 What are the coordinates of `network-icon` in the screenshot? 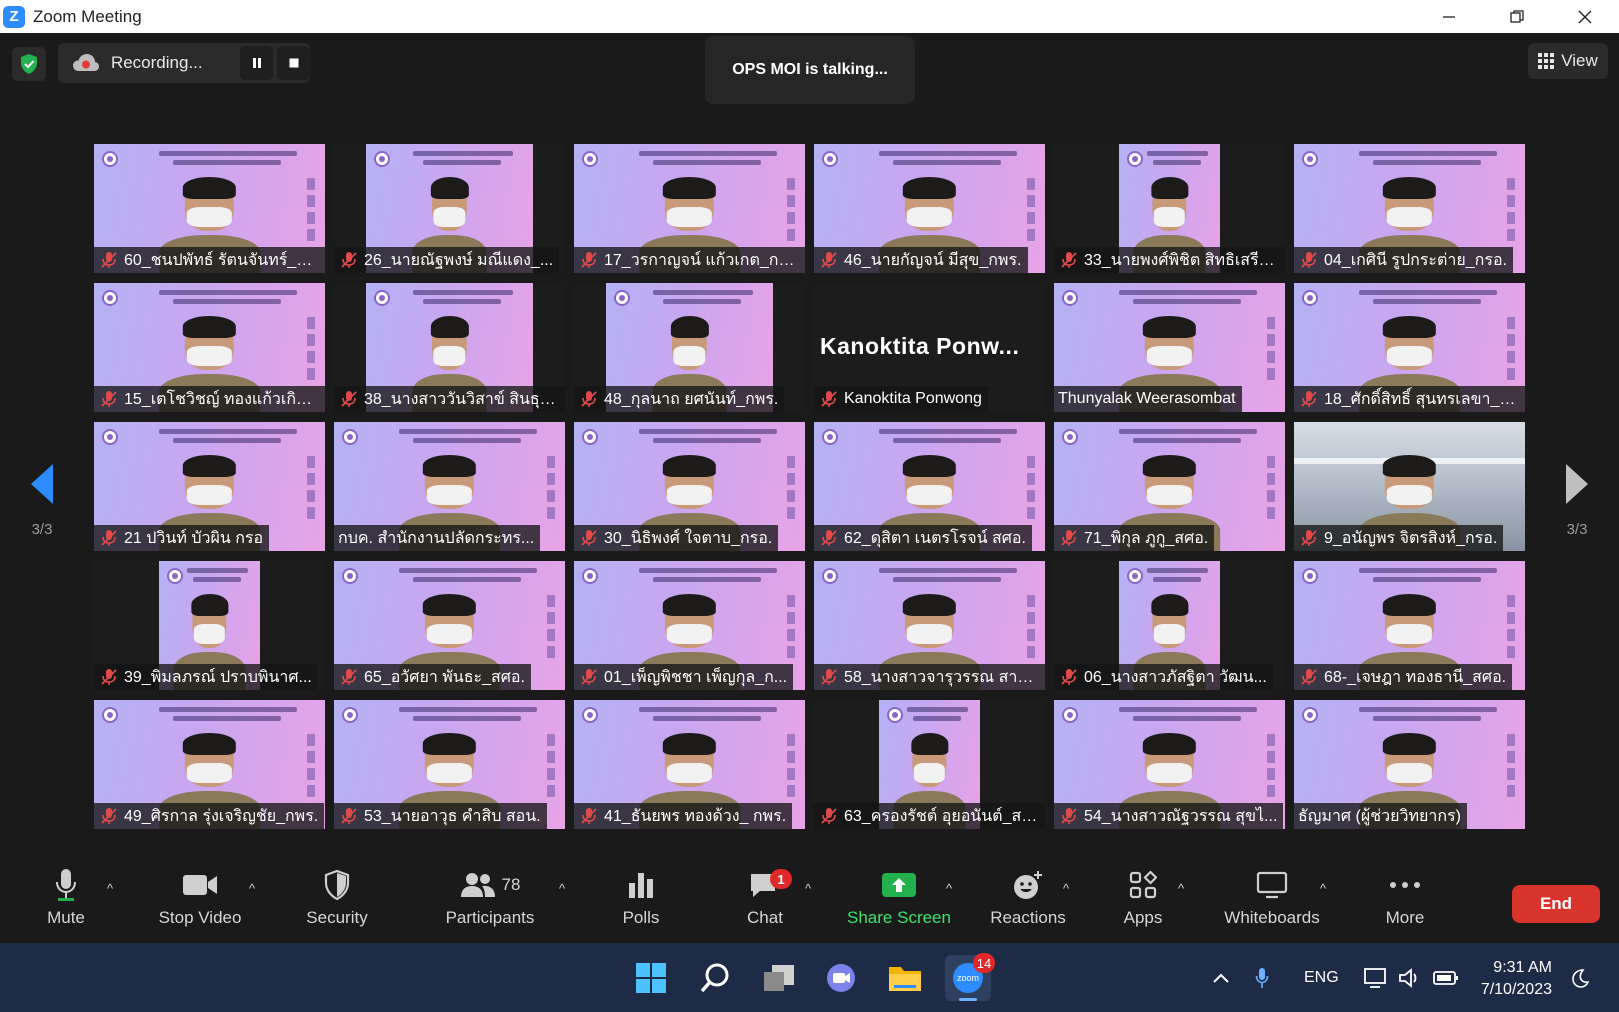 It's located at (1376, 977).